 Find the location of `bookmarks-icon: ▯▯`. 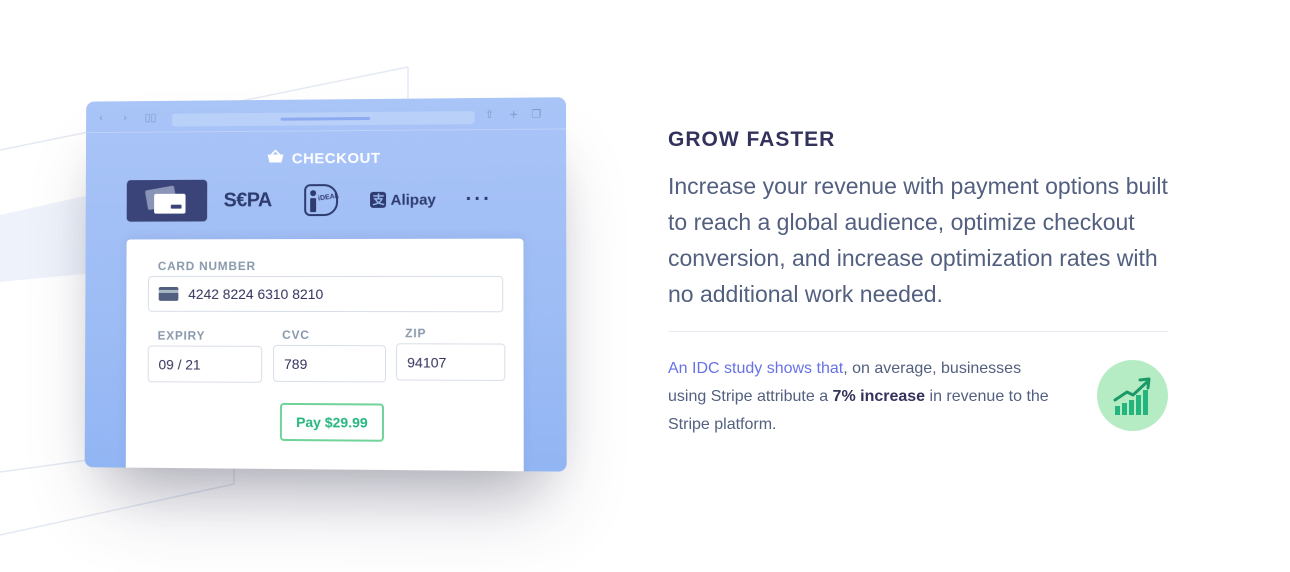

bookmarks-icon: ▯▯ is located at coordinates (151, 117).